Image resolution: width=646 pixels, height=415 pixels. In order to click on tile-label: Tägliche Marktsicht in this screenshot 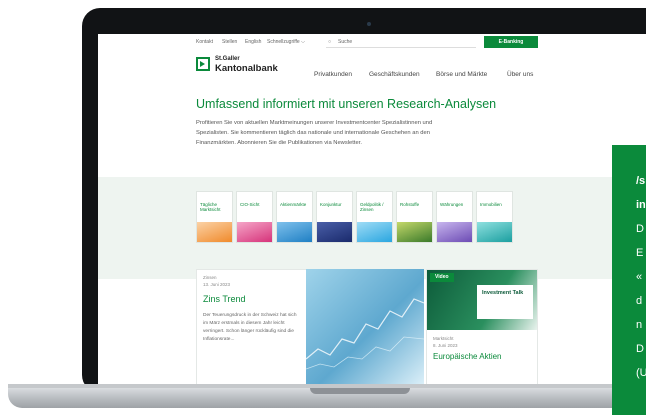, I will do `click(210, 207)`.